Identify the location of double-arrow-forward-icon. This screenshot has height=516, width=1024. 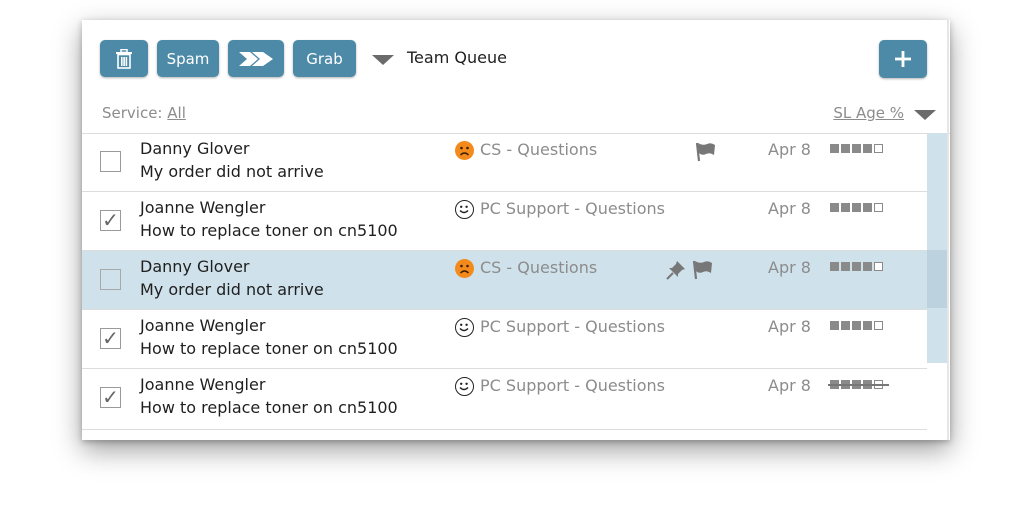
(256, 58).